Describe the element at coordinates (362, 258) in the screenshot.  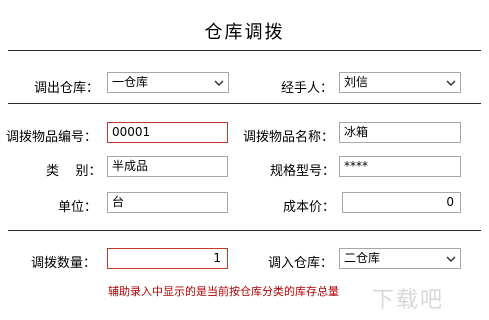
I see `in-warehouse-value: 二仓库` at that location.